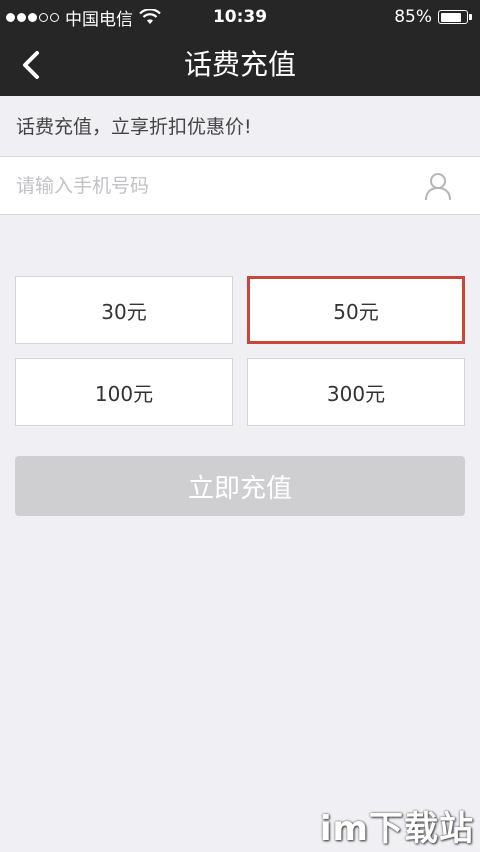 This screenshot has width=480, height=852. I want to click on amount-option-100: 100元, so click(124, 392).